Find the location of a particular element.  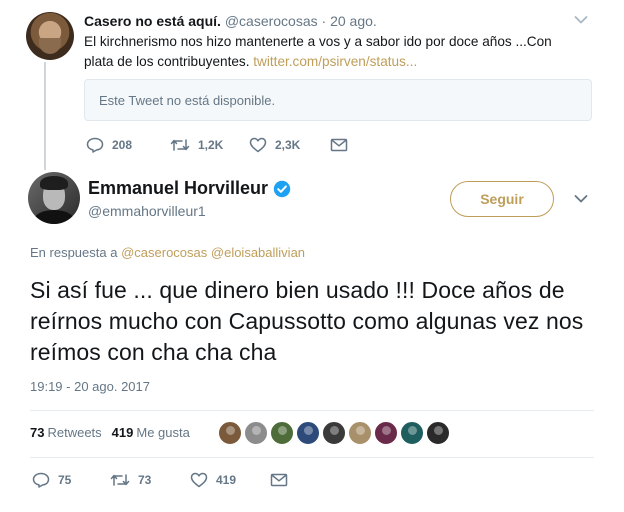

retweets-stat: 73 Retweets is located at coordinates (66, 432).